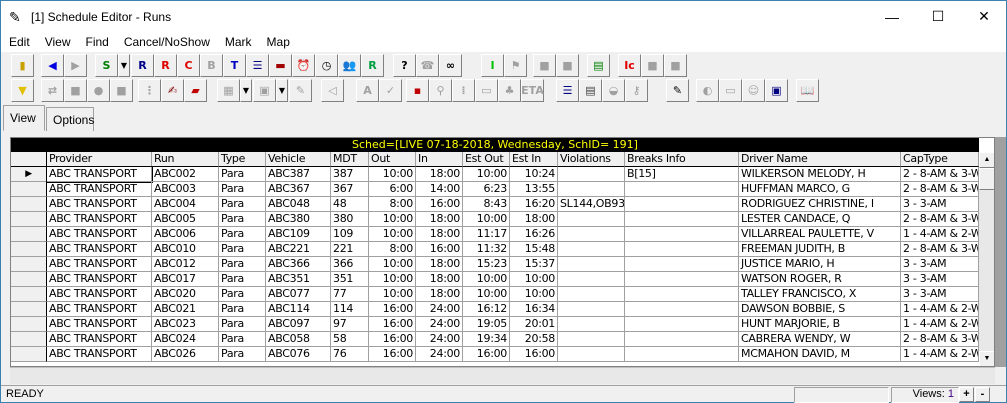 The width and height of the screenshot is (1007, 403). I want to click on cell: ABC004, so click(185, 204).